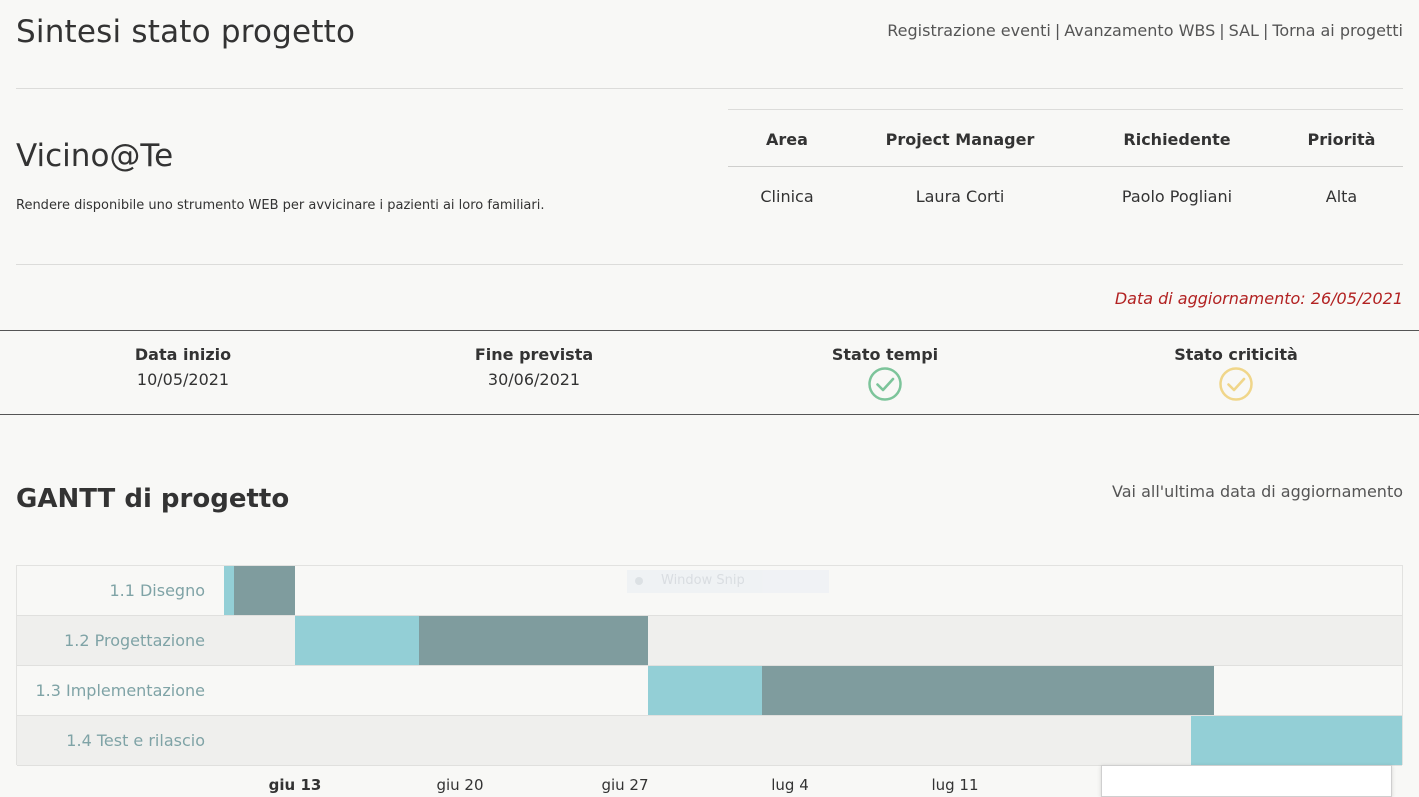  I want to click on update-date: Data di aggiornamento: 26/05/2021, so click(1258, 298).